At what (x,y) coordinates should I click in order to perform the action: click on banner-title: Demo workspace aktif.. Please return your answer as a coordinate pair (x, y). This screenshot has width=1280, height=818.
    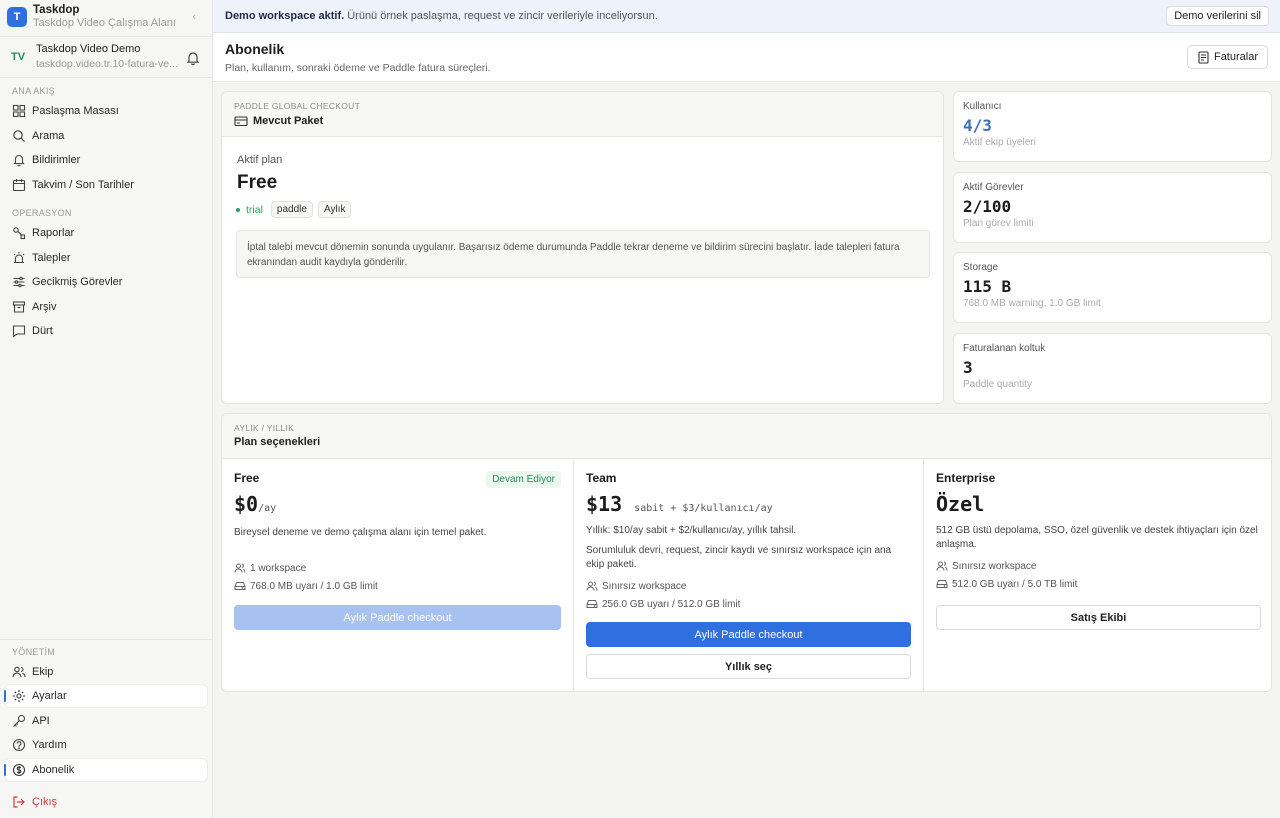
    Looking at the image, I should click on (285, 16).